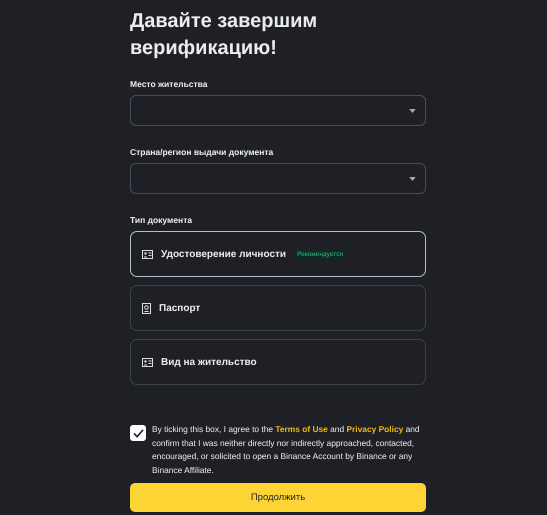 The height and width of the screenshot is (515, 547). Describe the element at coordinates (278, 497) in the screenshot. I see `continue-button: Продолжить` at that location.